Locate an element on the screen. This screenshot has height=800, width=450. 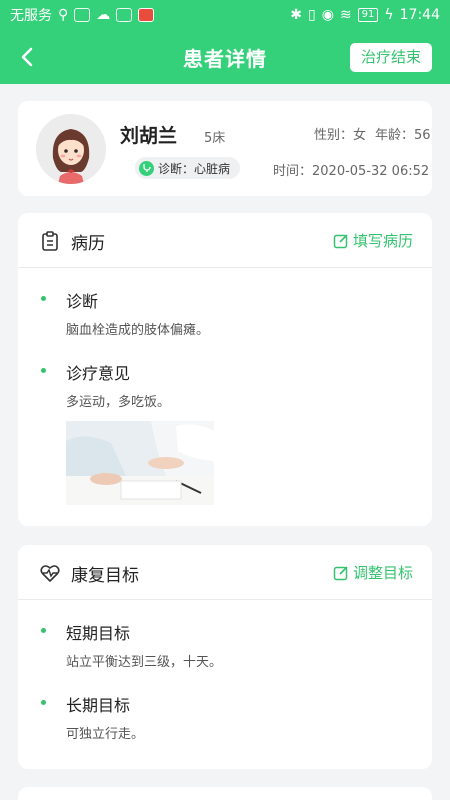
patient-avatar is located at coordinates (71, 149).